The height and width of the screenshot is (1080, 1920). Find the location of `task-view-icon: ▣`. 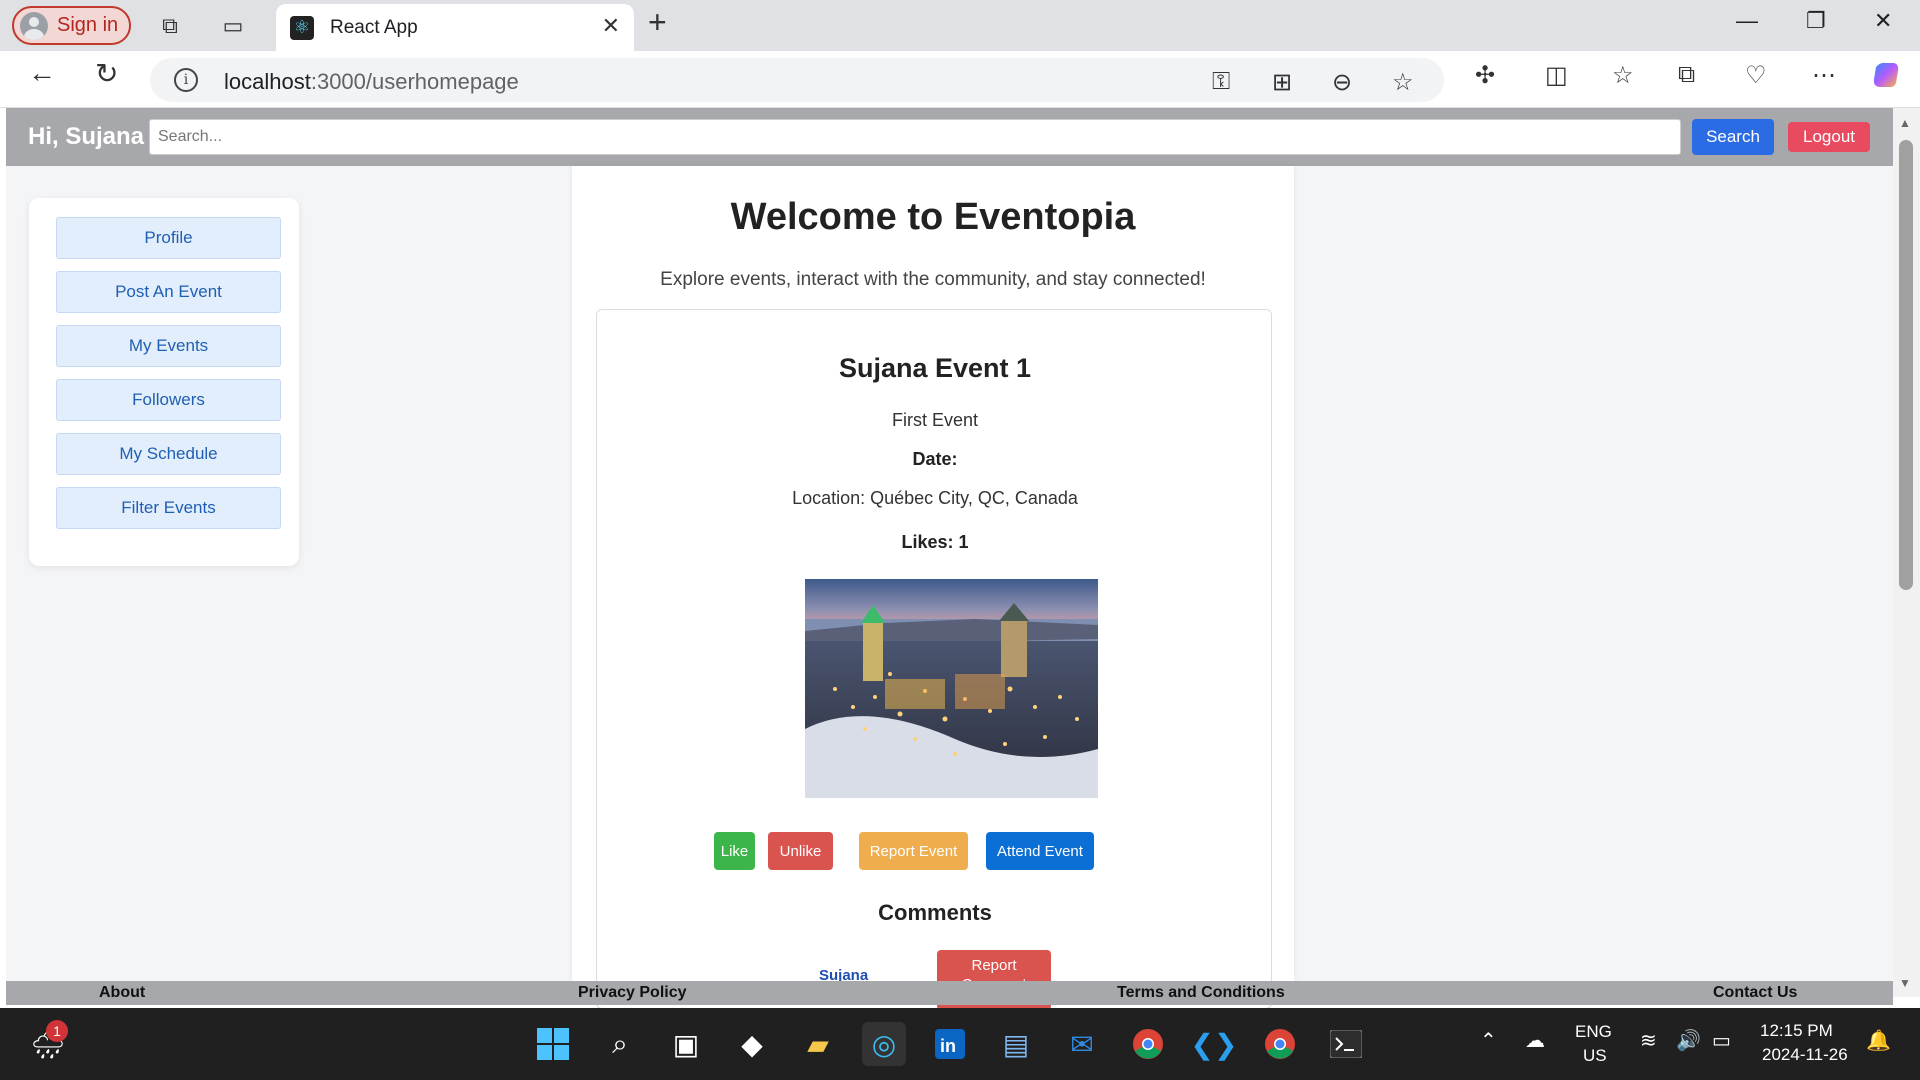

task-view-icon: ▣ is located at coordinates (686, 1044).